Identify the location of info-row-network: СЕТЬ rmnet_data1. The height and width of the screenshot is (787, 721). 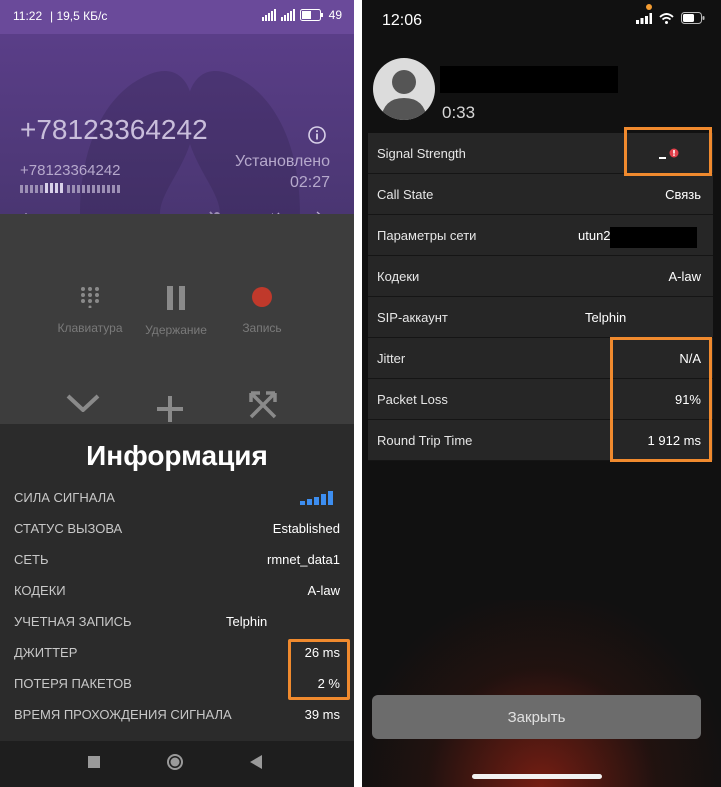
(177, 562).